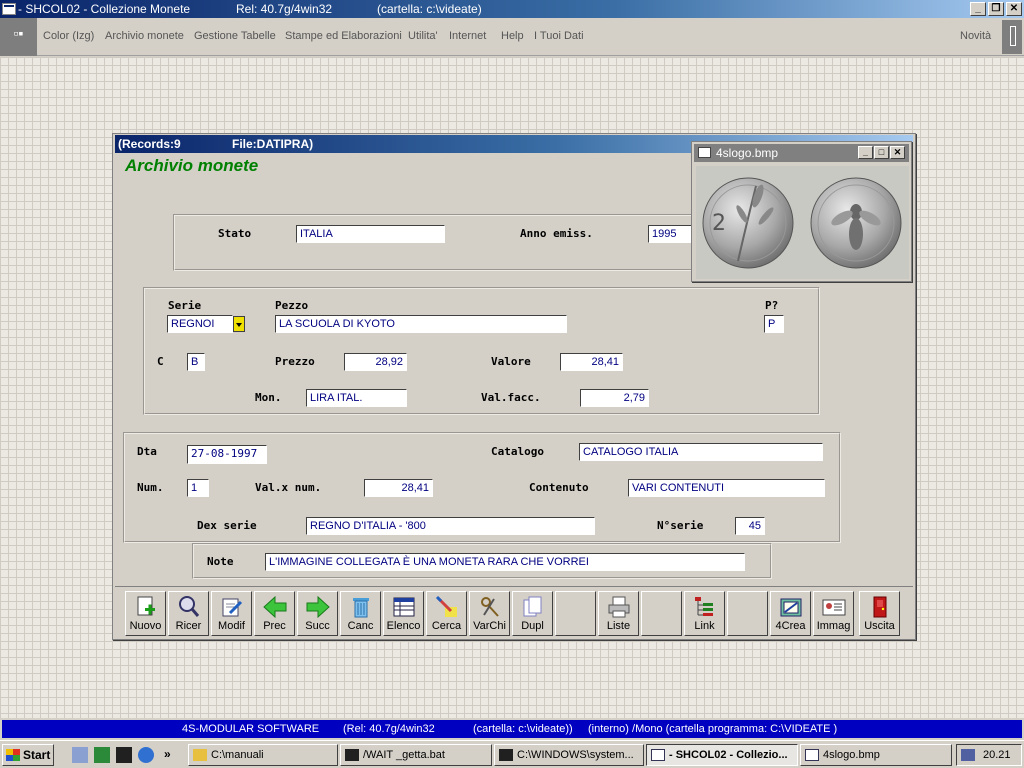 This screenshot has width=1024, height=768. What do you see at coordinates (145, 613) in the screenshot?
I see `nuovo-button: Nuovo` at bounding box center [145, 613].